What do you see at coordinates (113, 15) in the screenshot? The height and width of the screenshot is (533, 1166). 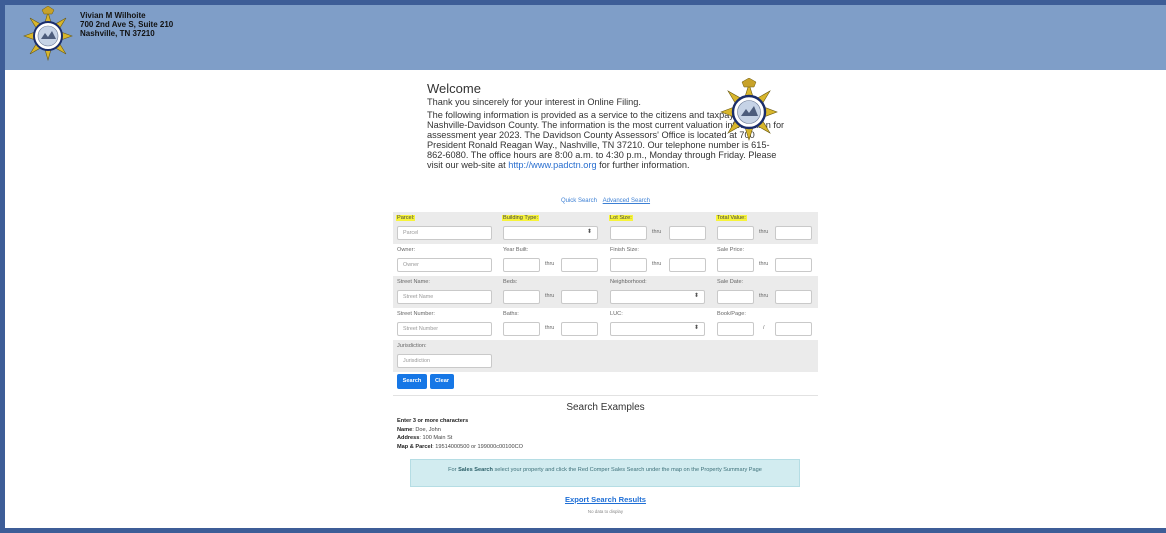 I see `assessor-name: Vivian M Wilhoite` at bounding box center [113, 15].